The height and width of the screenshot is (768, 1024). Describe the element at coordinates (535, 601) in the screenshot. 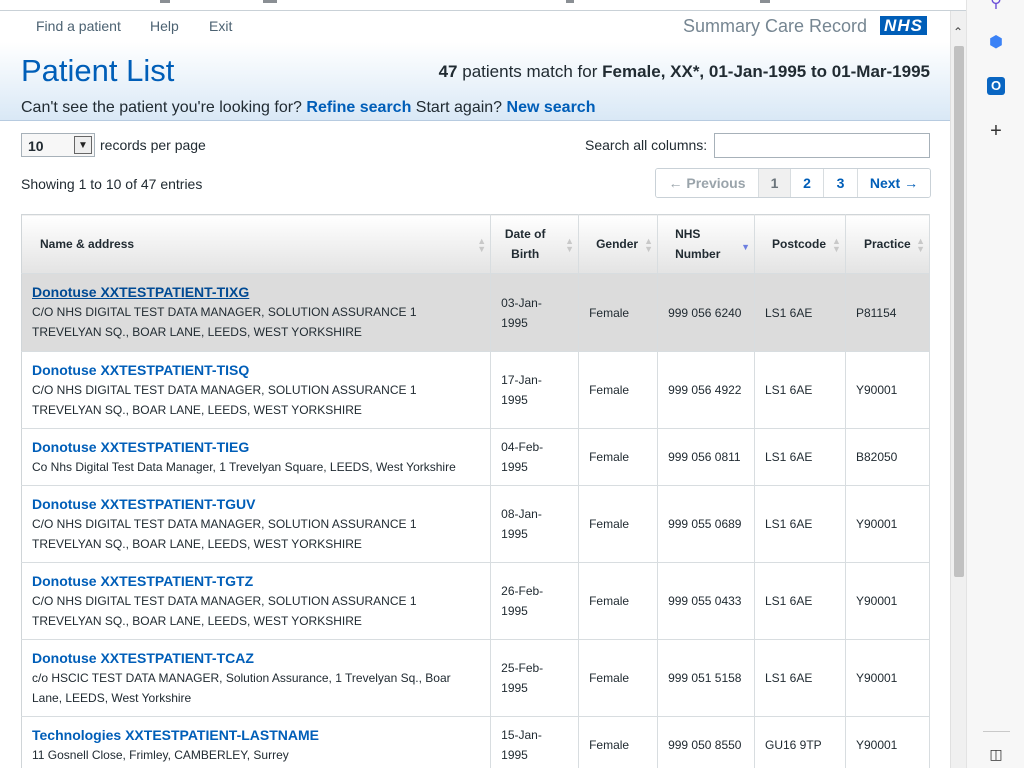

I see `cell-dob: 26-Feb-1995` at that location.